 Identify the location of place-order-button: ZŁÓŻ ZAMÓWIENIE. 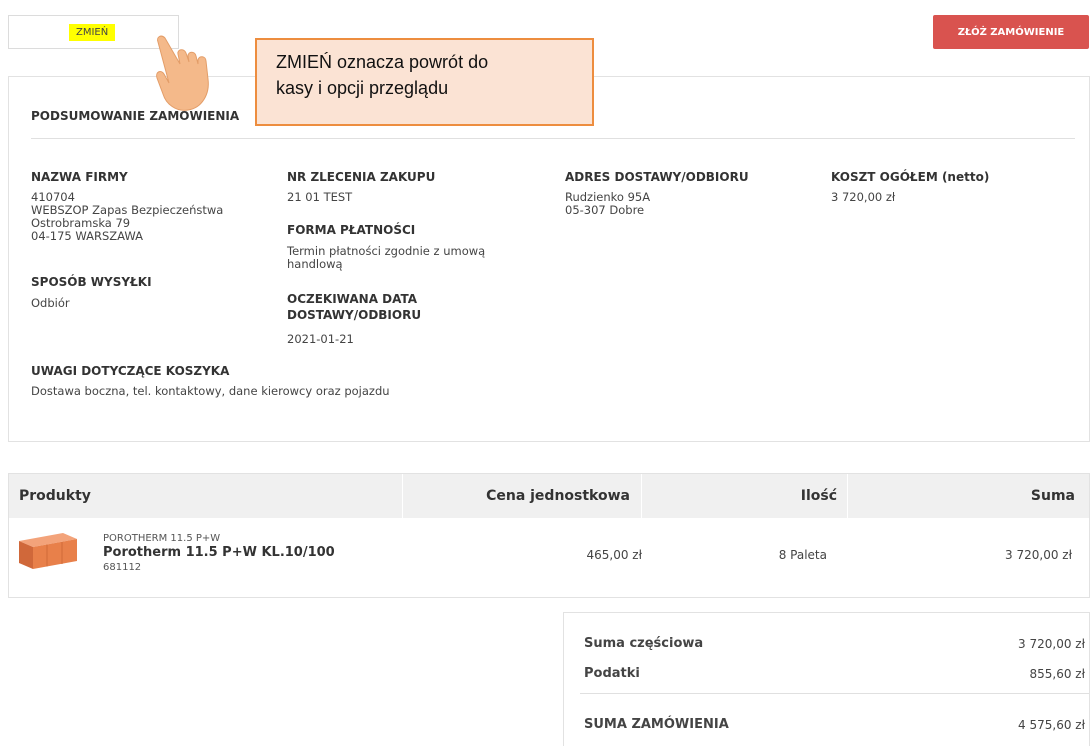
(1011, 32).